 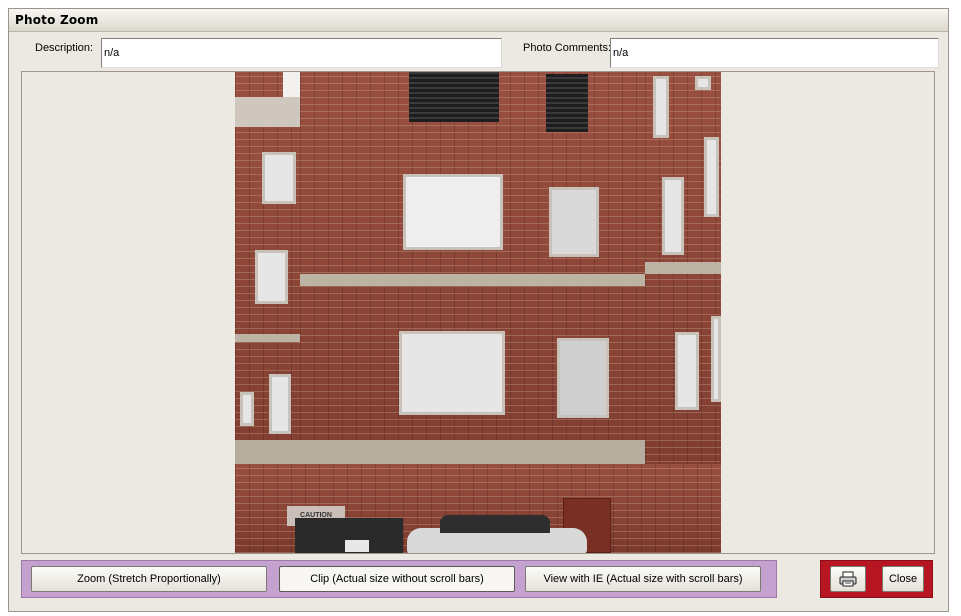 I want to click on action-button-group: Close, so click(x=876, y=579).